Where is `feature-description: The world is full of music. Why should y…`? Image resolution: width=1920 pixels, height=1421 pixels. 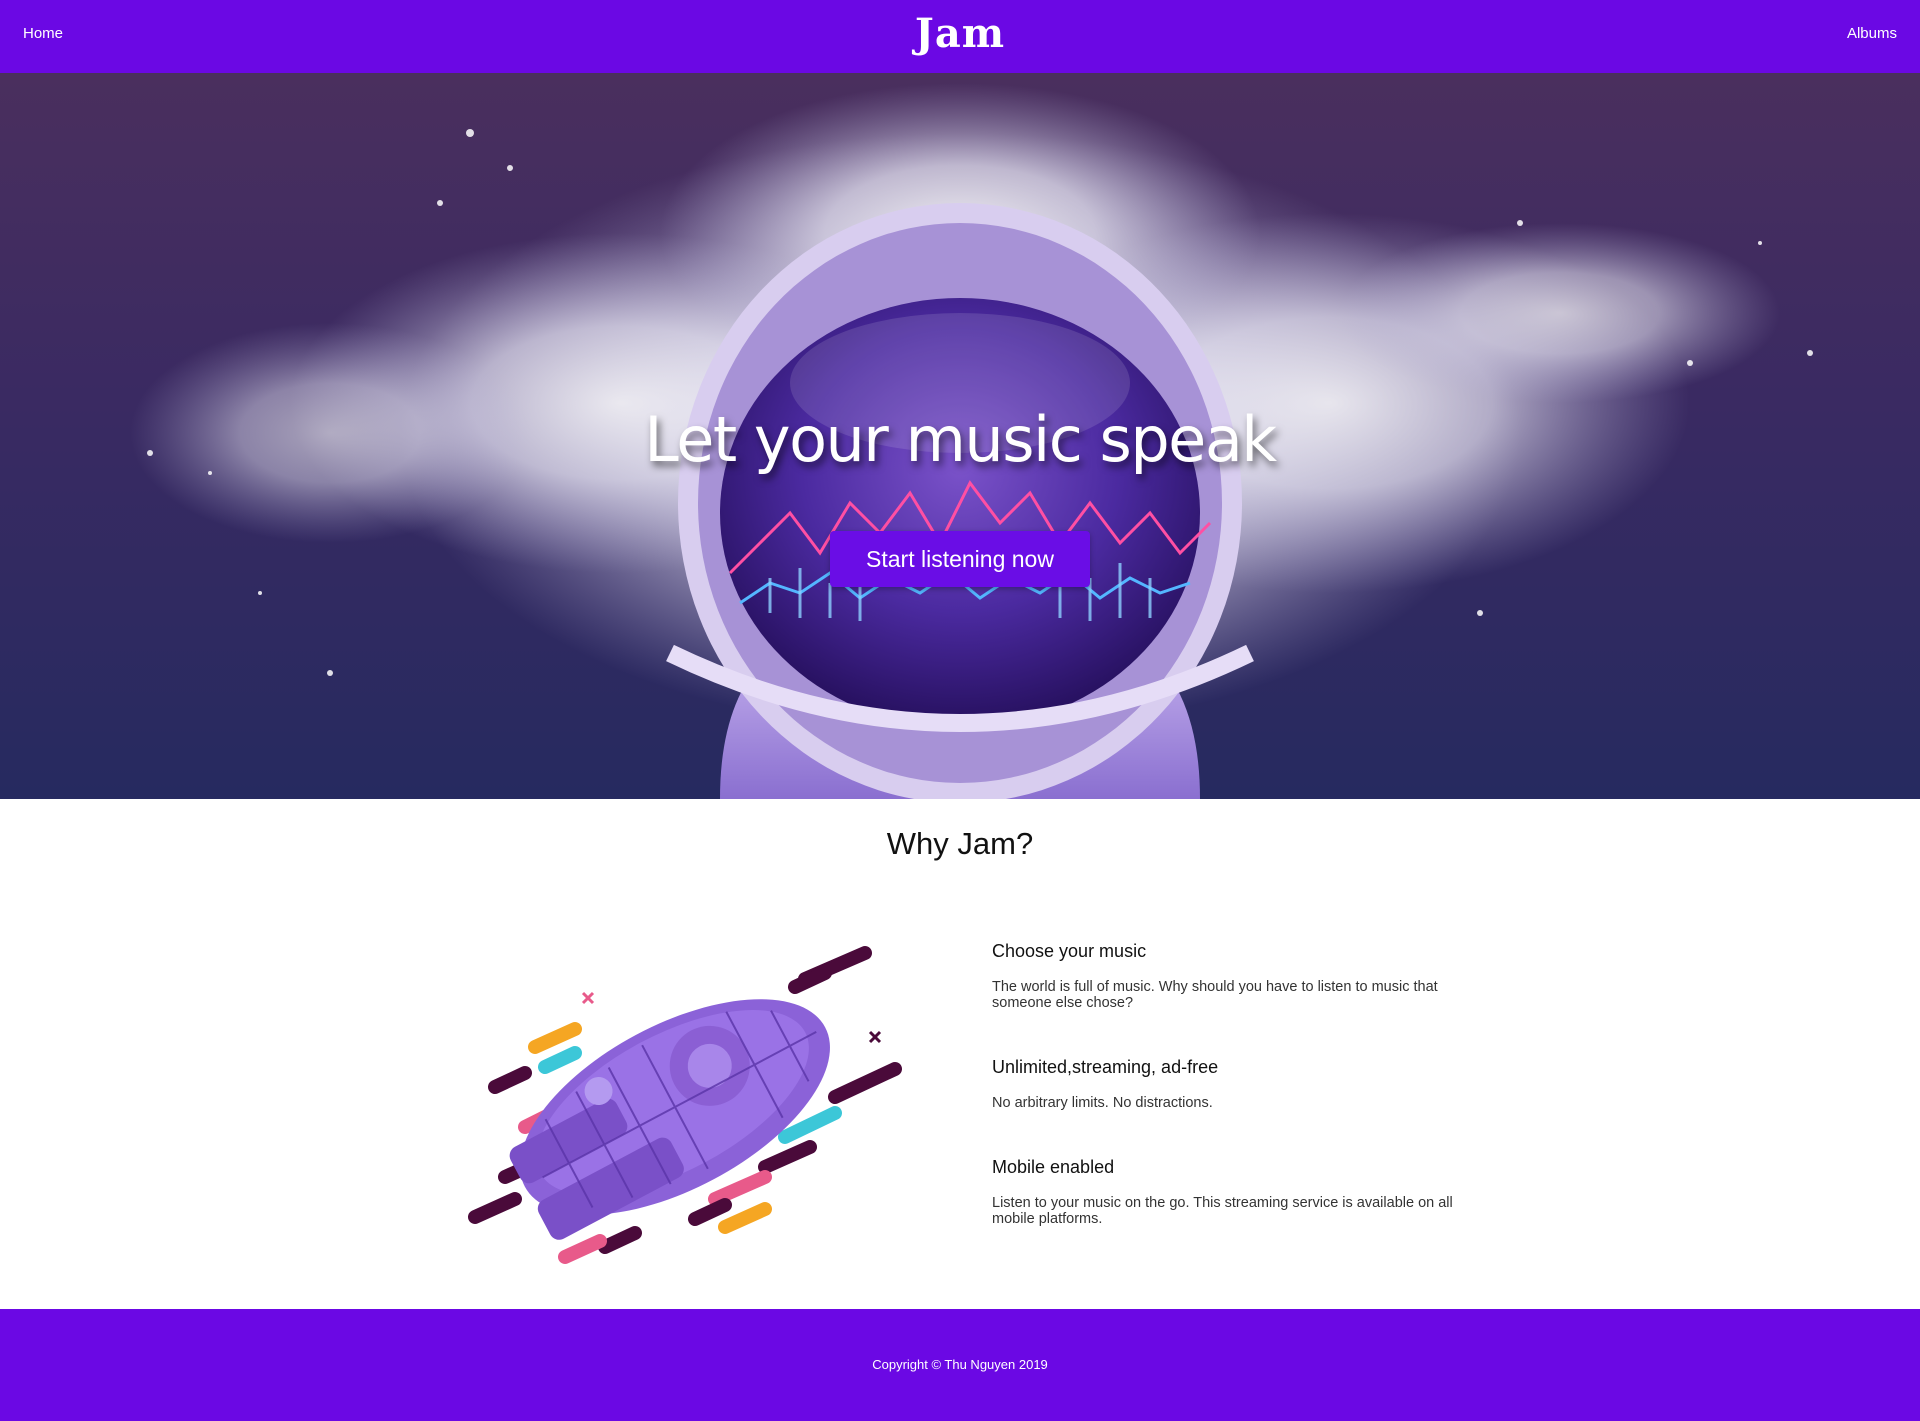
feature-description: The world is full of music. Why should y… is located at coordinates (1215, 995).